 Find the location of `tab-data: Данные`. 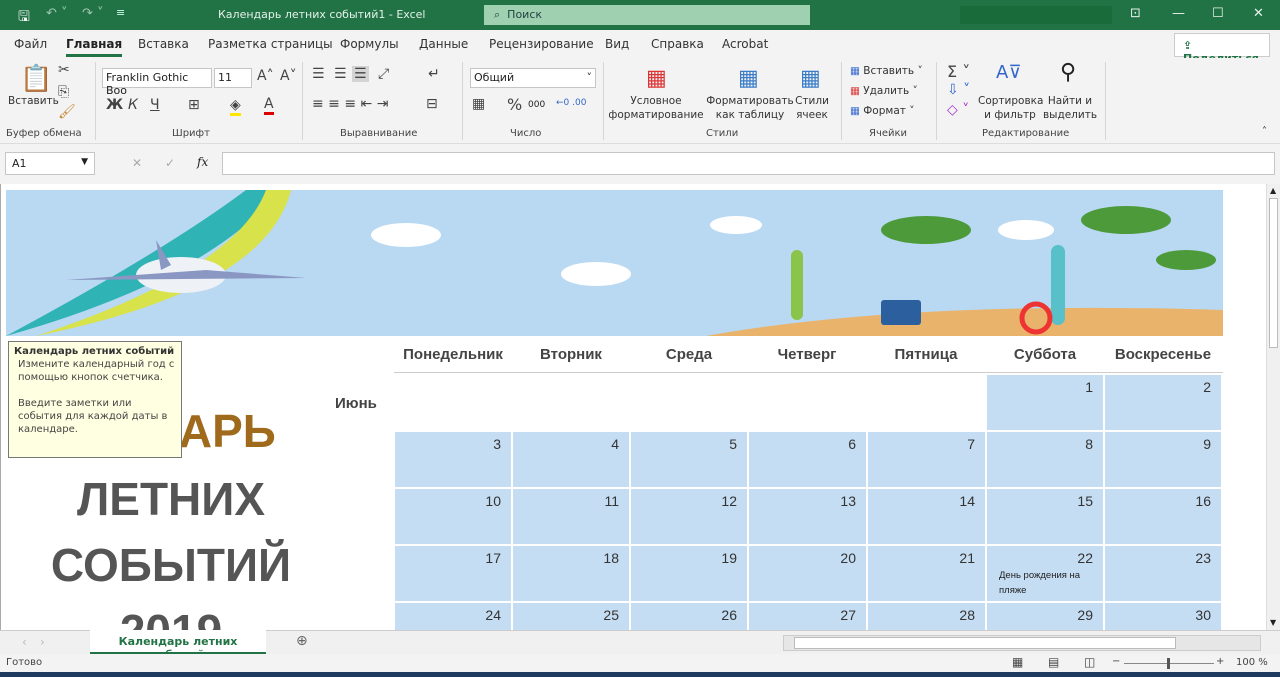

tab-data: Данные is located at coordinates (443, 44).